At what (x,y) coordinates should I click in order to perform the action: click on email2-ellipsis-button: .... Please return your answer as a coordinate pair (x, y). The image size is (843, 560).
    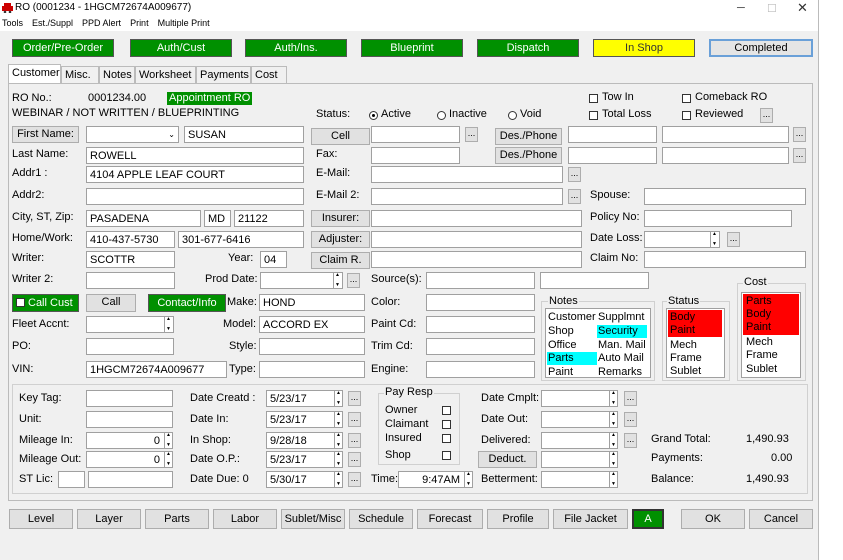
    Looking at the image, I should click on (574, 196).